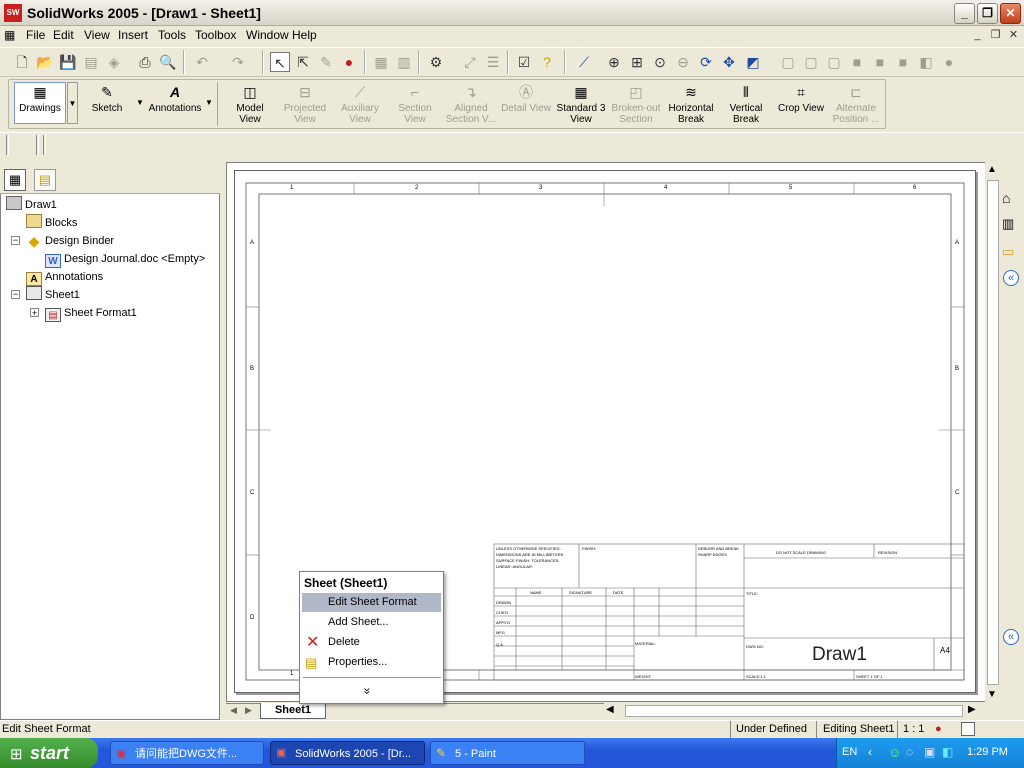 The image size is (1024, 768). Describe the element at coordinates (175, 98) in the screenshot. I see `annotations-tab: A Annotations` at that location.